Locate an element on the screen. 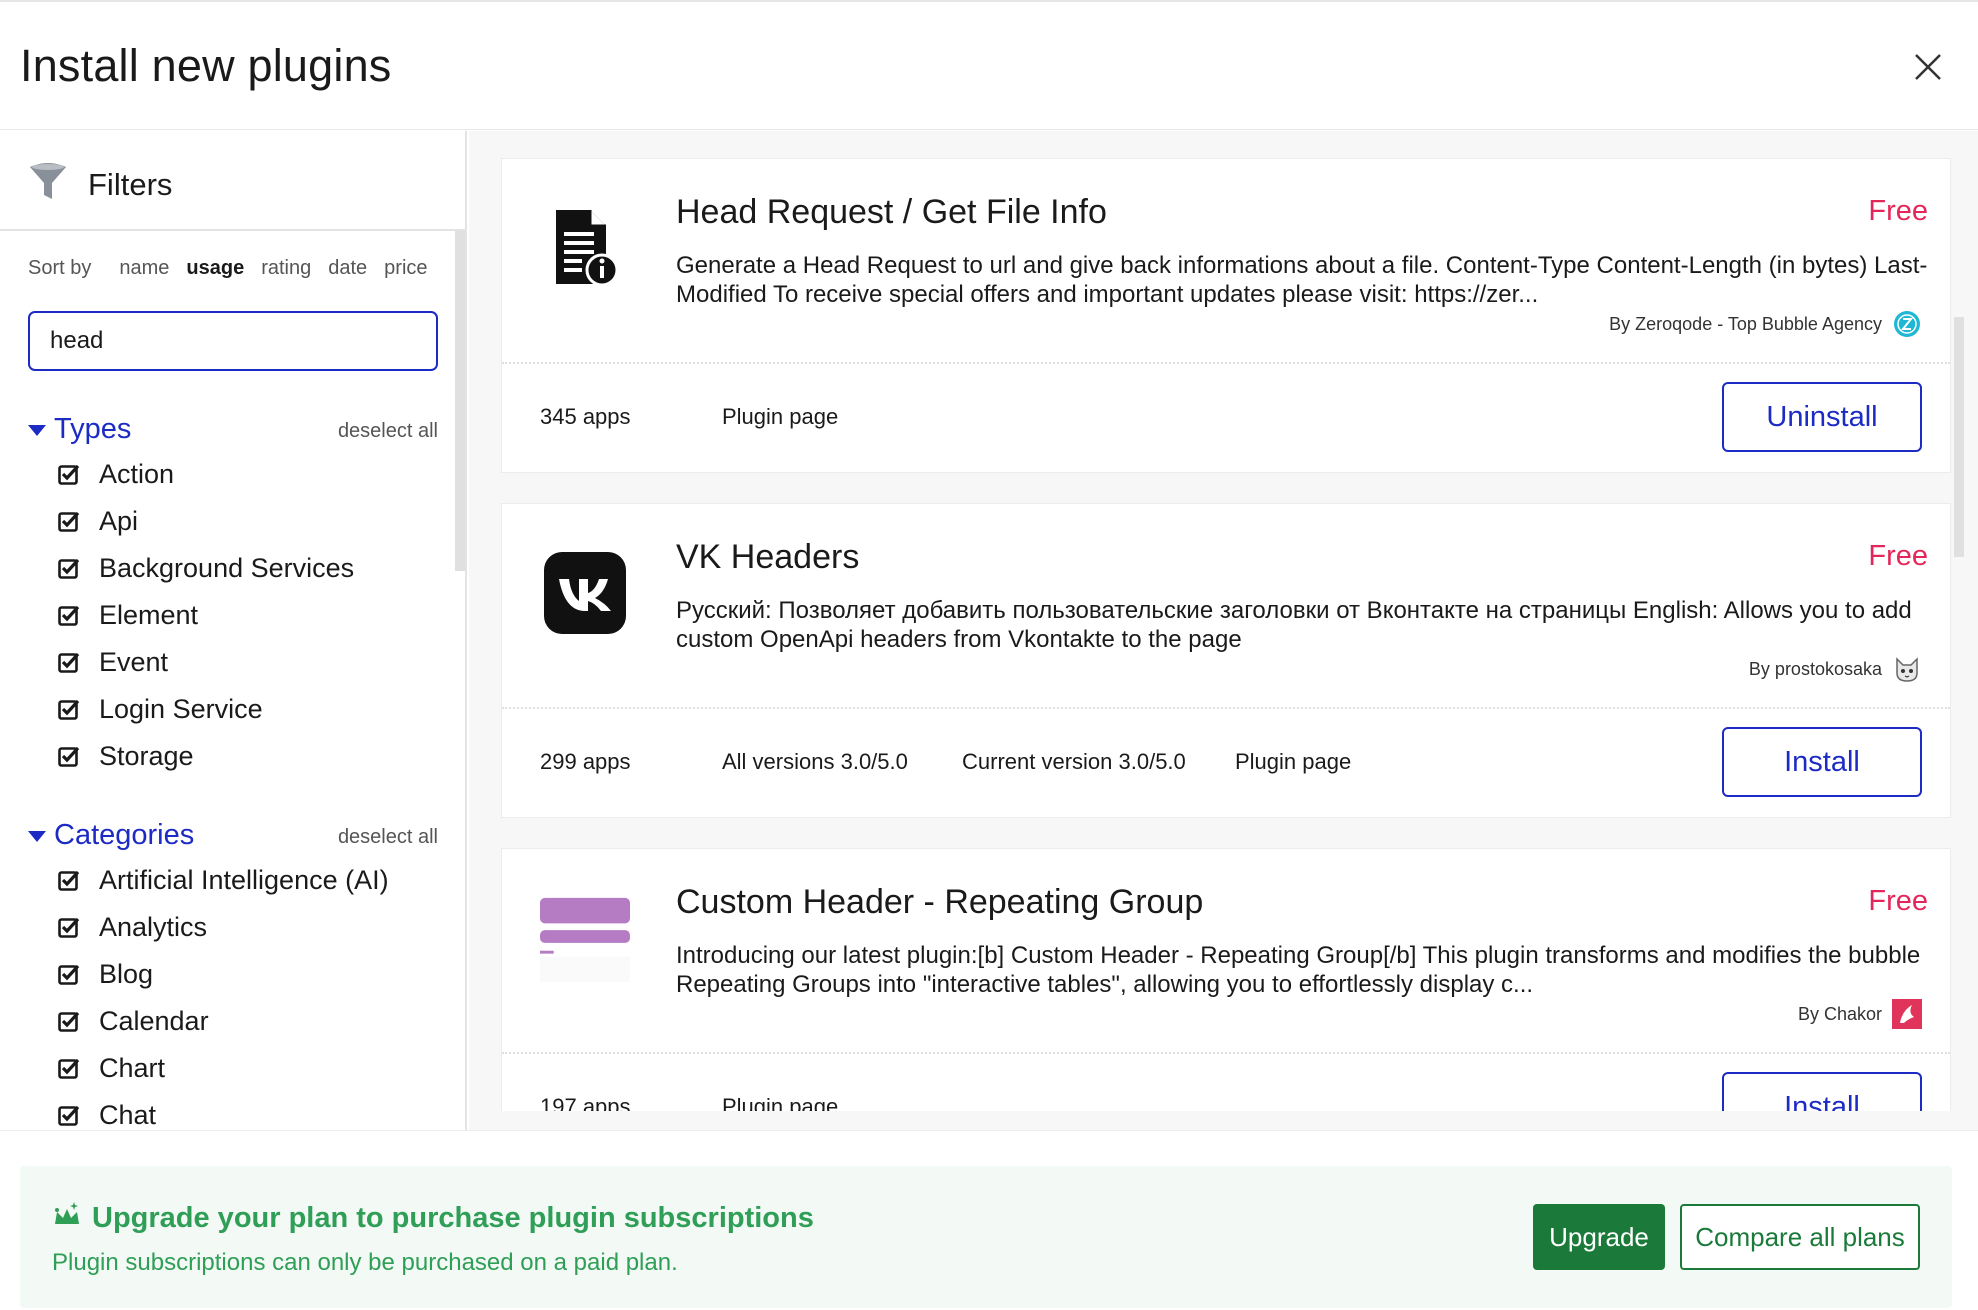  types-deselect-all: deselect all is located at coordinates (388, 431).